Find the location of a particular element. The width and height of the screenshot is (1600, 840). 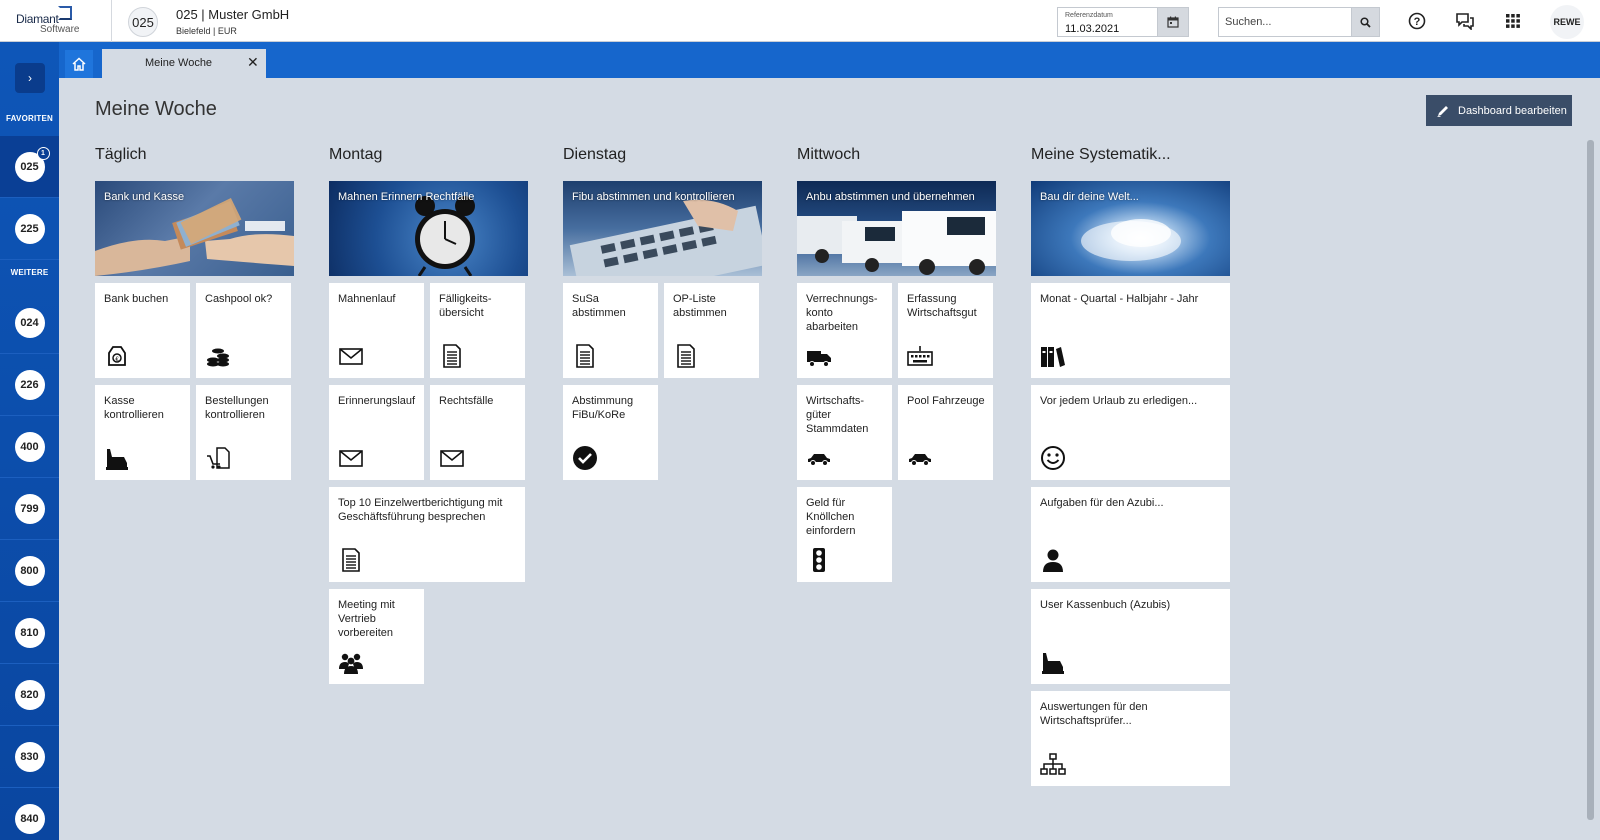

company-circle: 830 is located at coordinates (29, 756).